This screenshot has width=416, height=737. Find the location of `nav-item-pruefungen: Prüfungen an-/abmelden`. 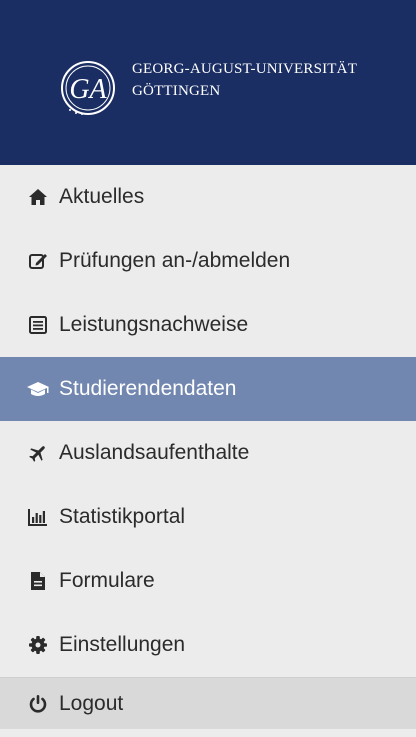

nav-item-pruefungen: Prüfungen an-/abmelden is located at coordinates (208, 261).